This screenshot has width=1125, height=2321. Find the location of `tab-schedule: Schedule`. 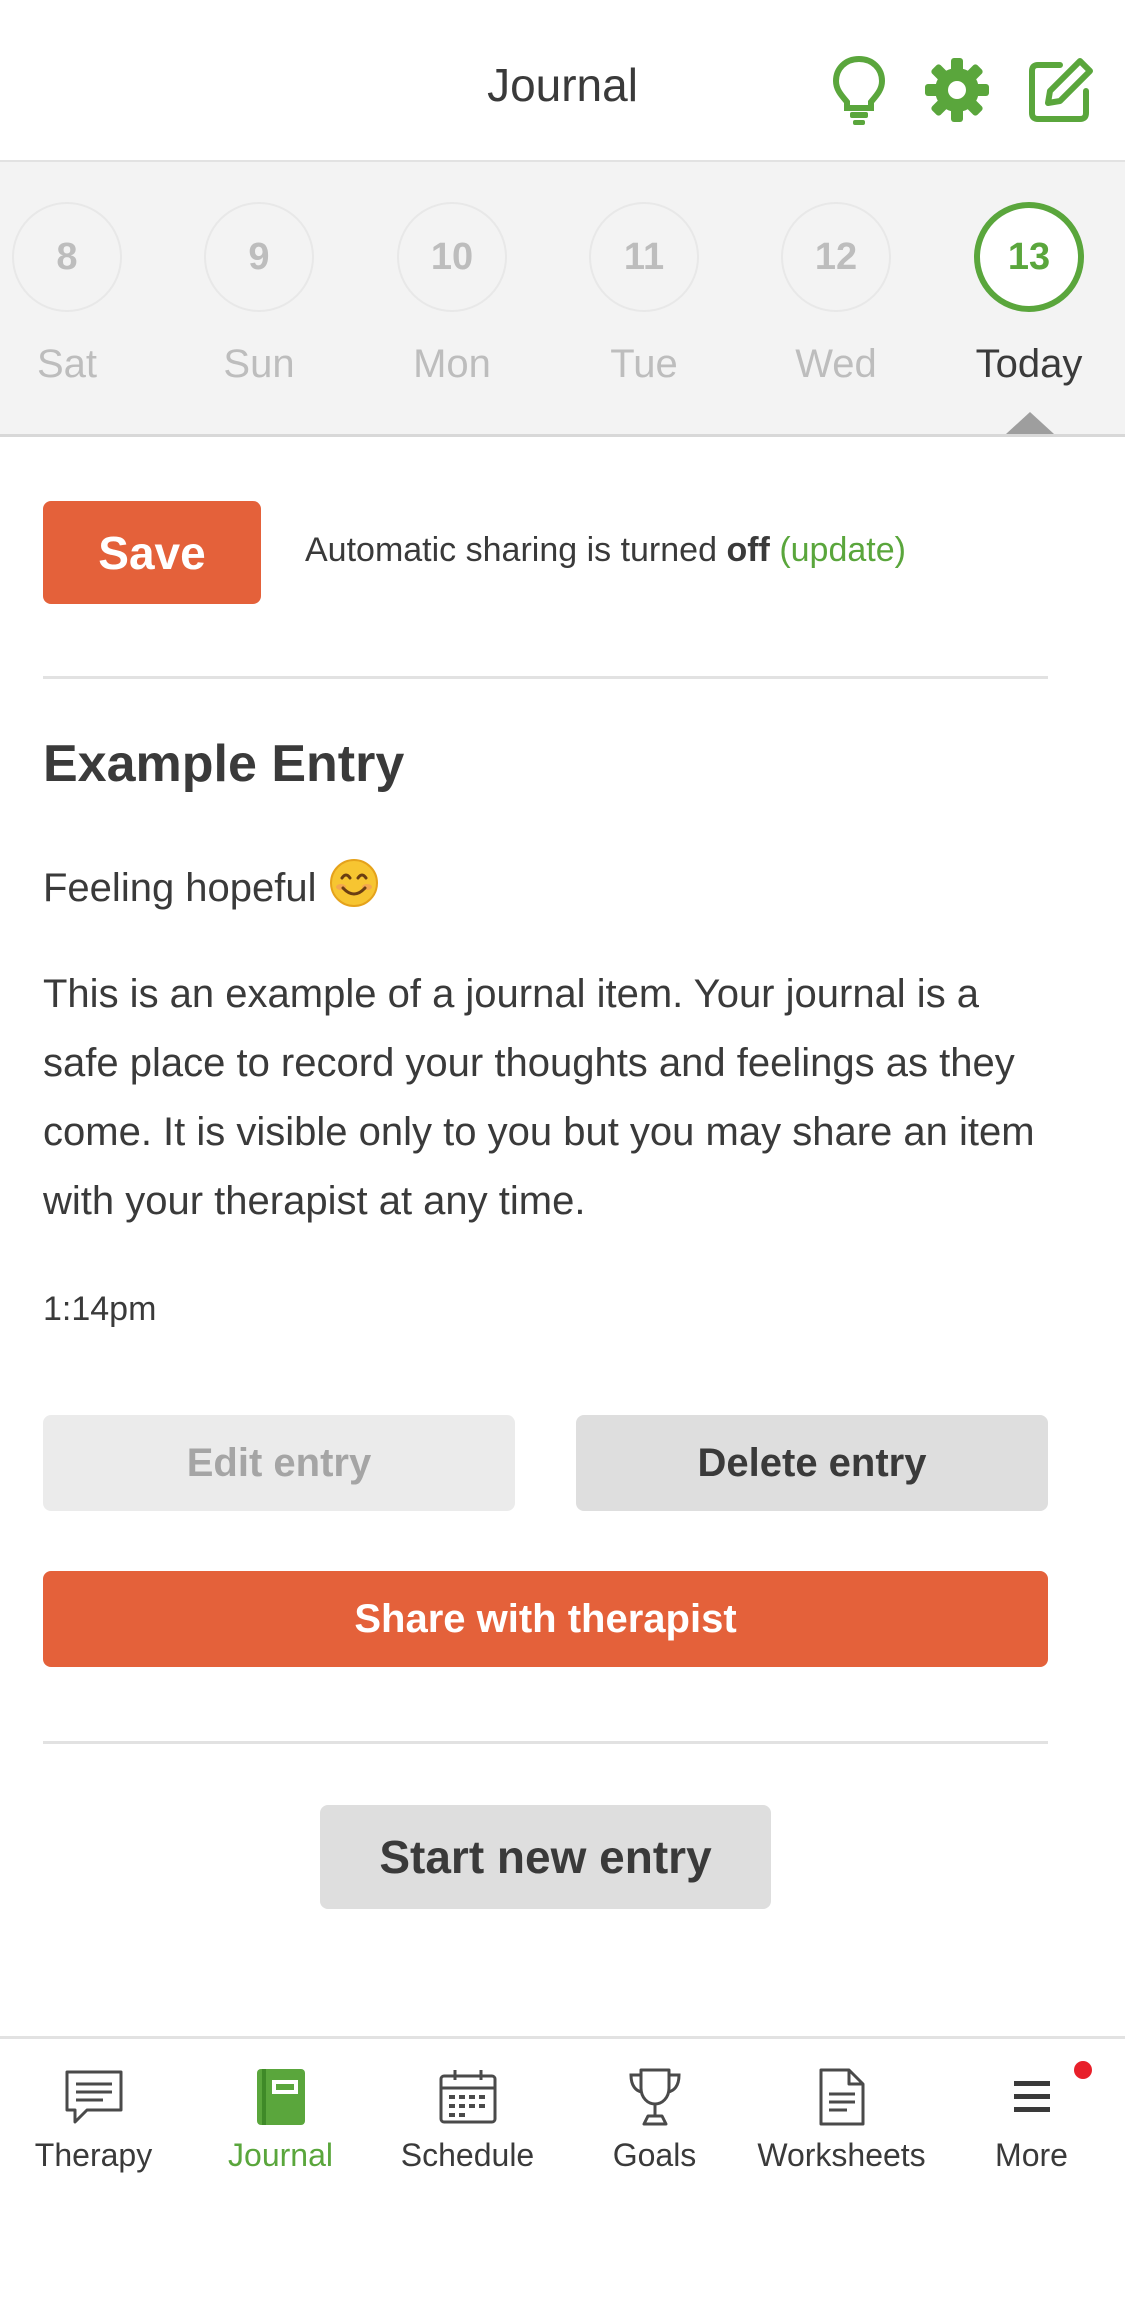

tab-schedule: Schedule is located at coordinates (467, 2119).